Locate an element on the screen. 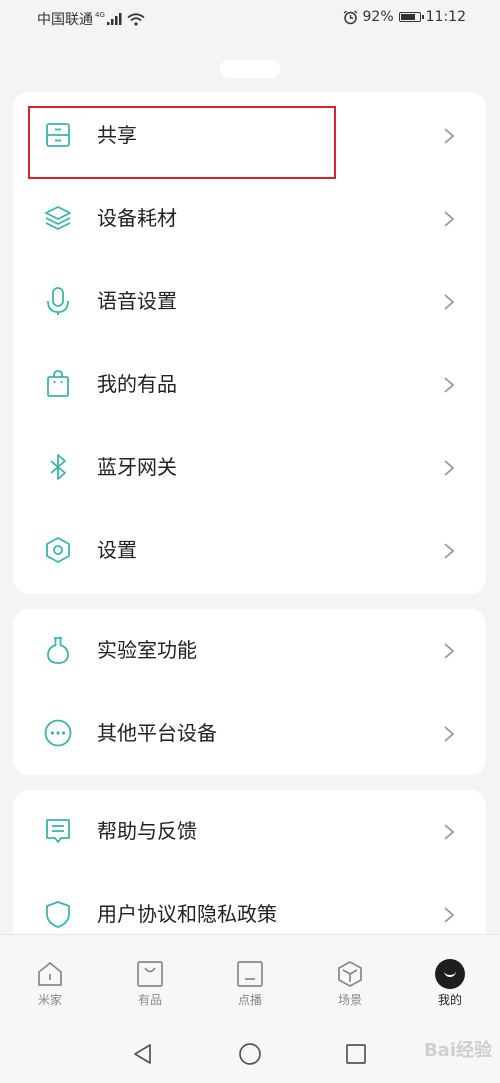  menu-item-label: 设备耗材 is located at coordinates (137, 218).